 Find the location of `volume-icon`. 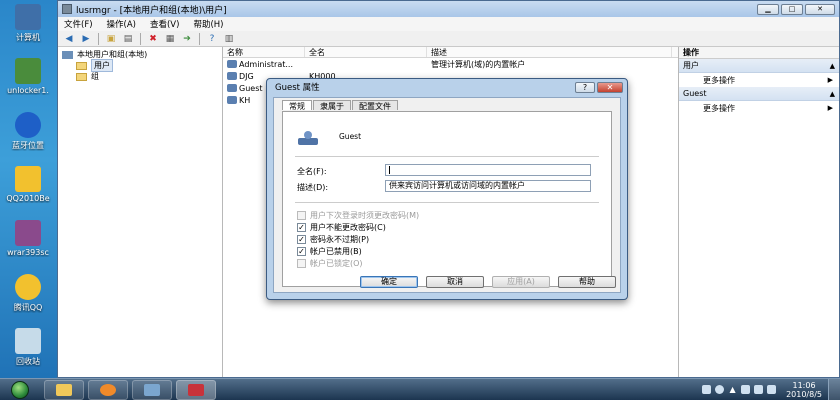

volume-icon is located at coordinates (772, 389).